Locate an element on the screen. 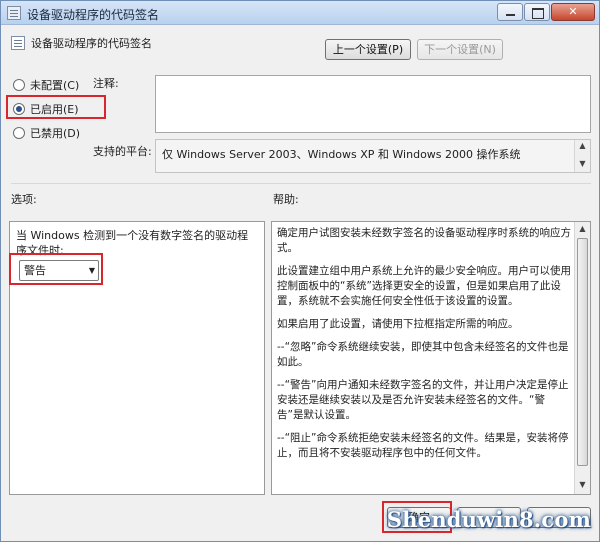 This screenshot has width=600, height=542. title-bar: 设备驱动程序的代码签名 is located at coordinates (300, 13).